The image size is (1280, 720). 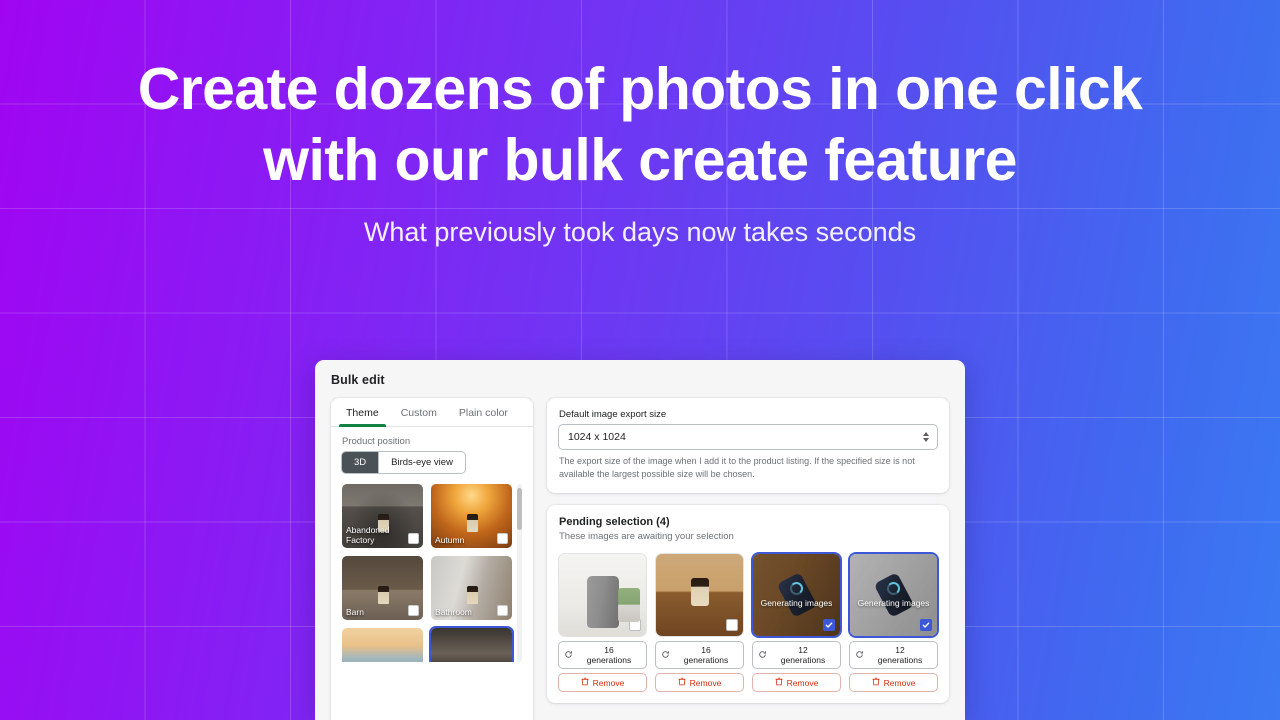 What do you see at coordinates (640, 89) in the screenshot?
I see `headline-line-1: Create dozens of photos in one click` at bounding box center [640, 89].